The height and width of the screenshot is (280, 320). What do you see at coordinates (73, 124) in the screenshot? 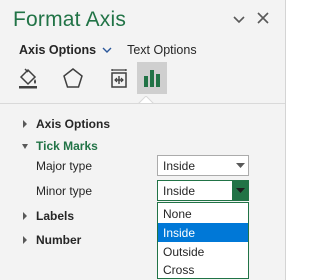
I see `section-label: Axis Options` at bounding box center [73, 124].